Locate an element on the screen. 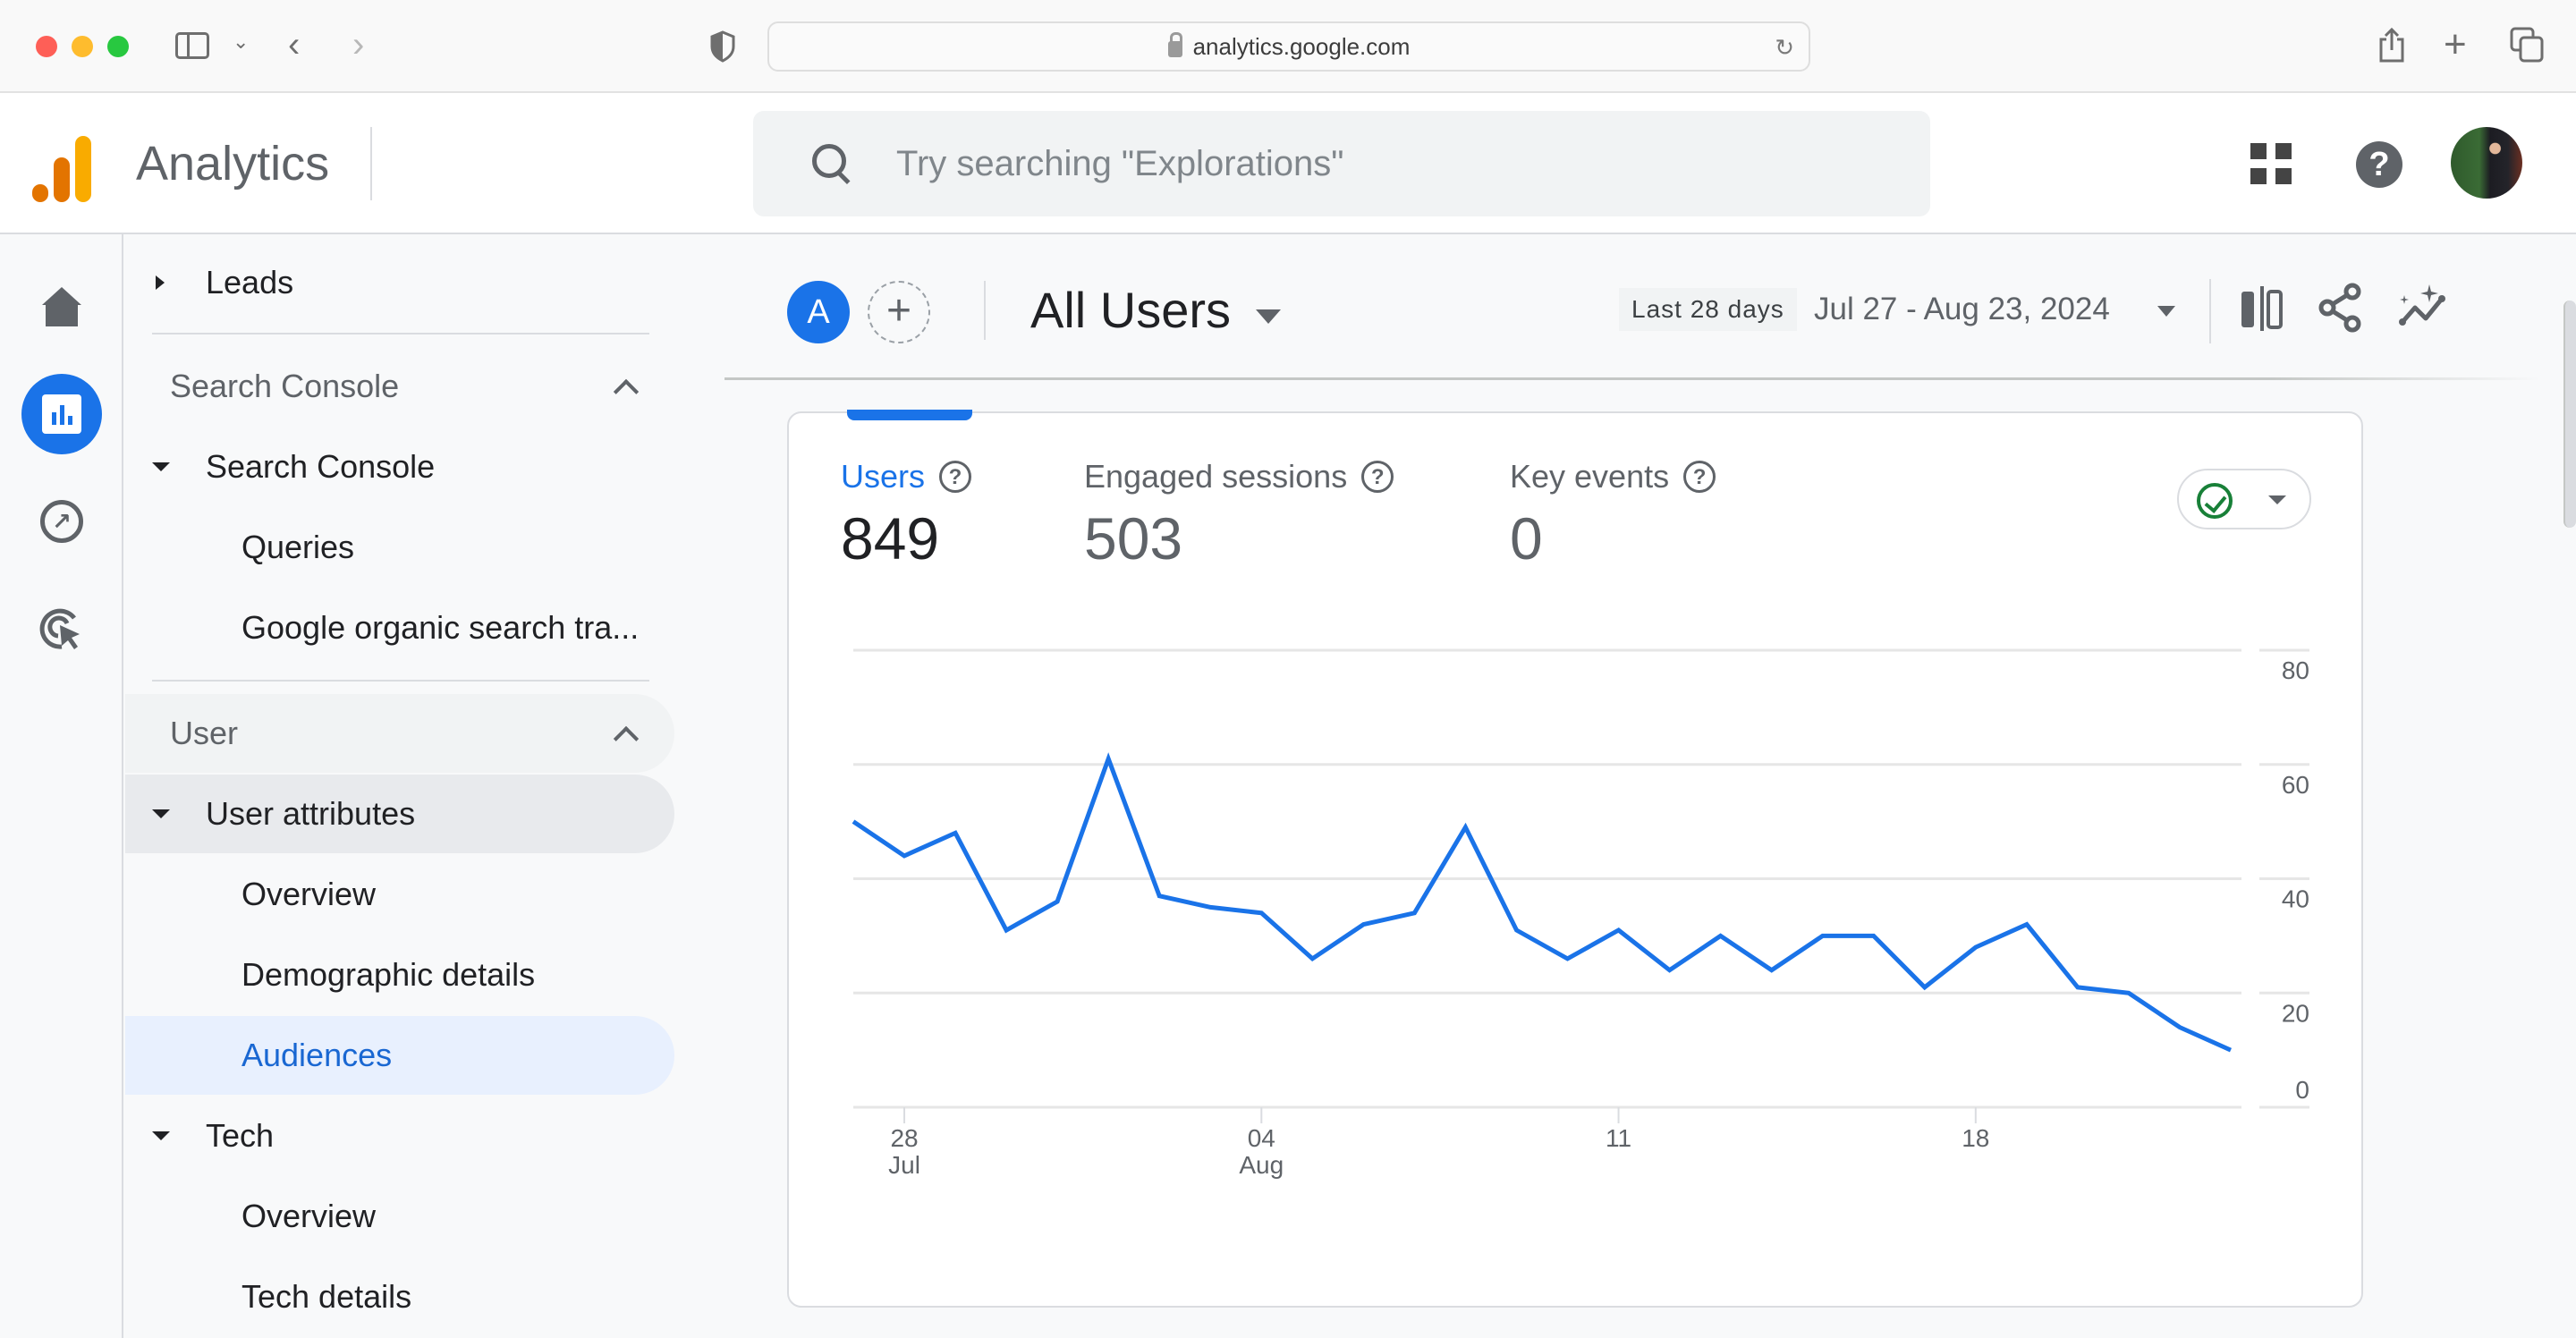  close-window-button is located at coordinates (46, 46).